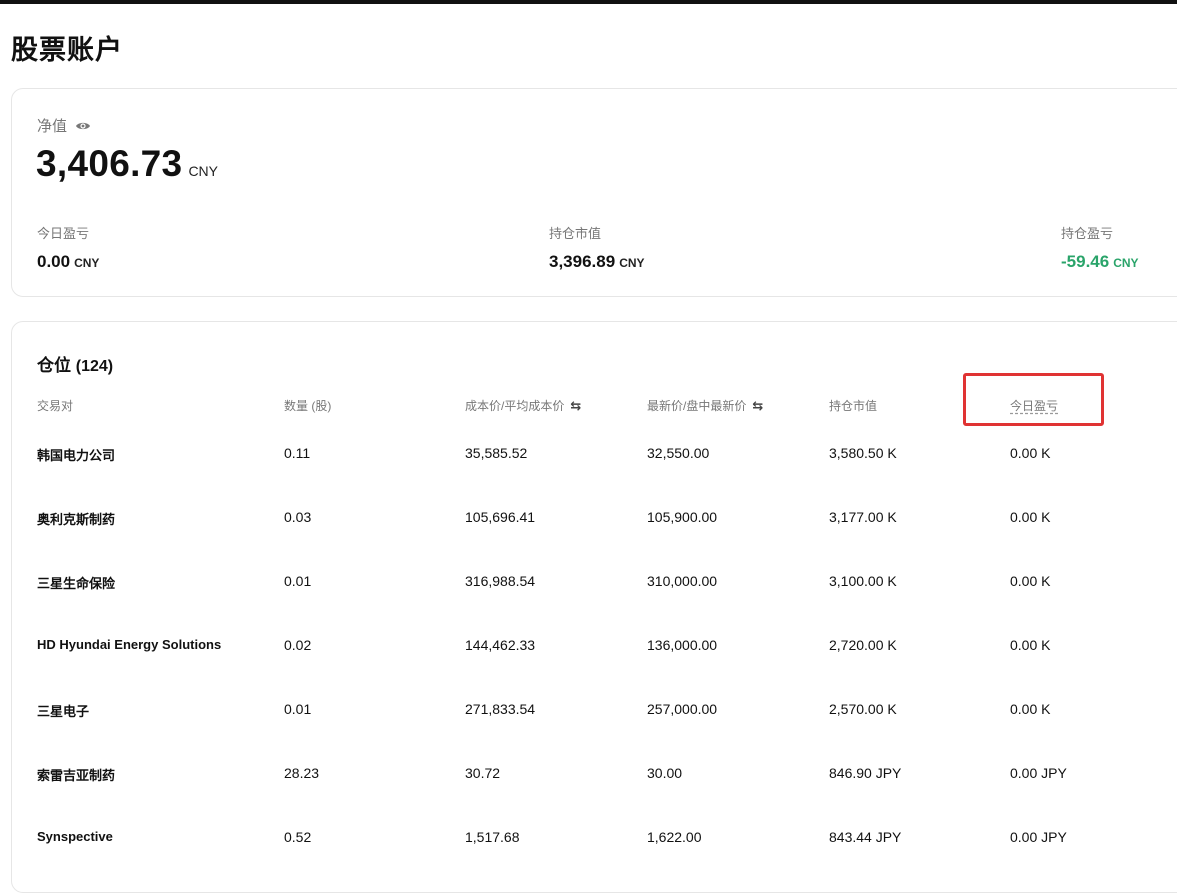 This screenshot has width=1177, height=893. What do you see at coordinates (697, 406) in the screenshot?
I see `header-latest-label: 最新价/盘中最新价` at bounding box center [697, 406].